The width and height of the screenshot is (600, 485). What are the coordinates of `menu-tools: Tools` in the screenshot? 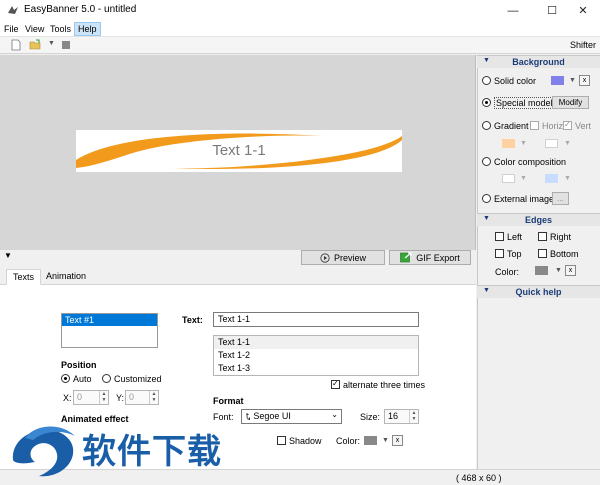 It's located at (60, 29).